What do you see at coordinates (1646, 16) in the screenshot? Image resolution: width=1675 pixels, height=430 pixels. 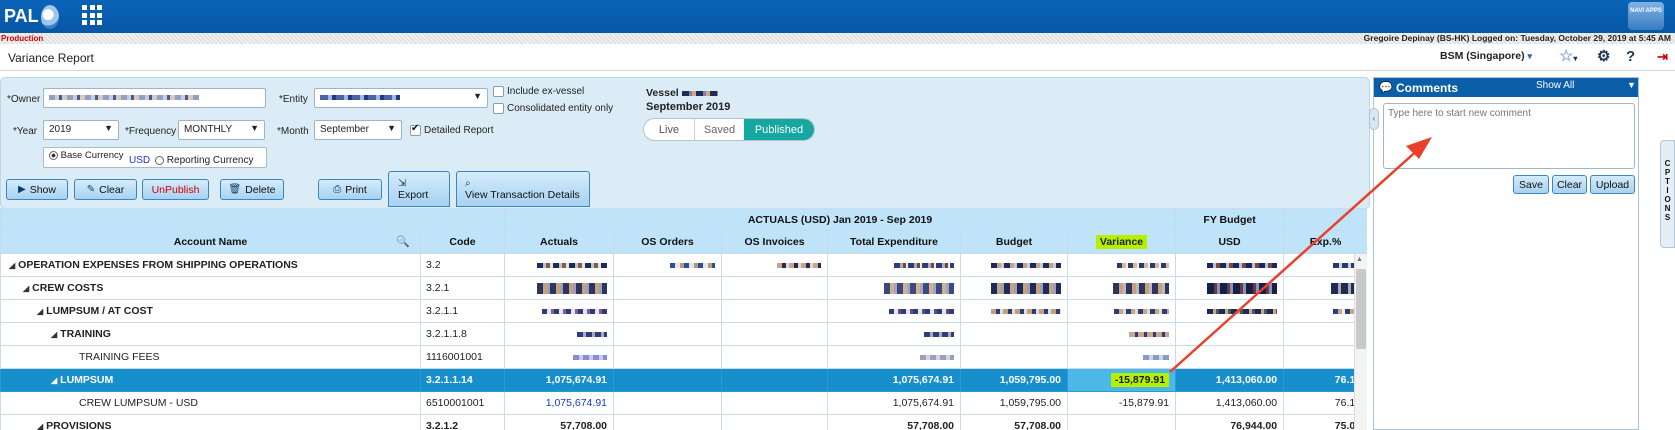 I see `navi-apps-logo: NAVI APPS` at bounding box center [1646, 16].